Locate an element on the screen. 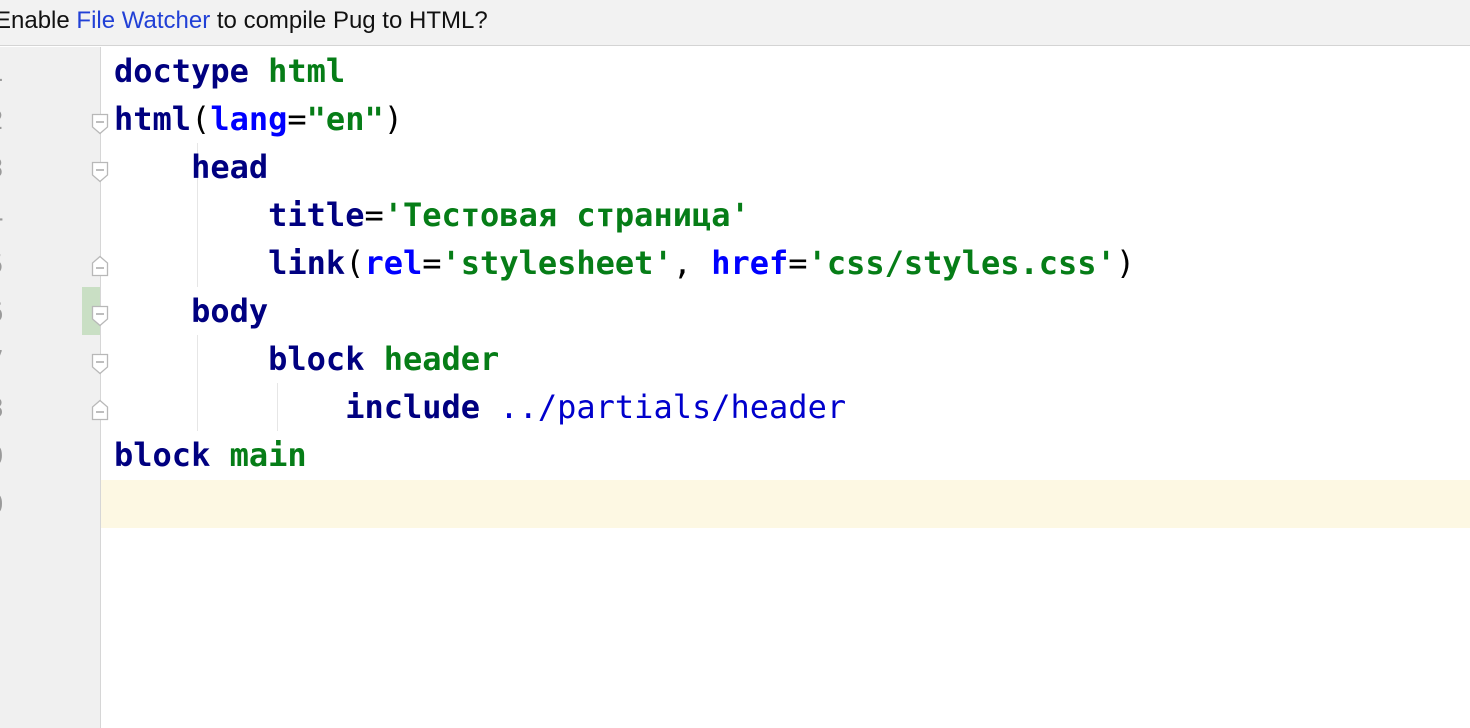 This screenshot has width=1470, height=728. string-value: 'Тестовая страница' is located at coordinates (566, 215).